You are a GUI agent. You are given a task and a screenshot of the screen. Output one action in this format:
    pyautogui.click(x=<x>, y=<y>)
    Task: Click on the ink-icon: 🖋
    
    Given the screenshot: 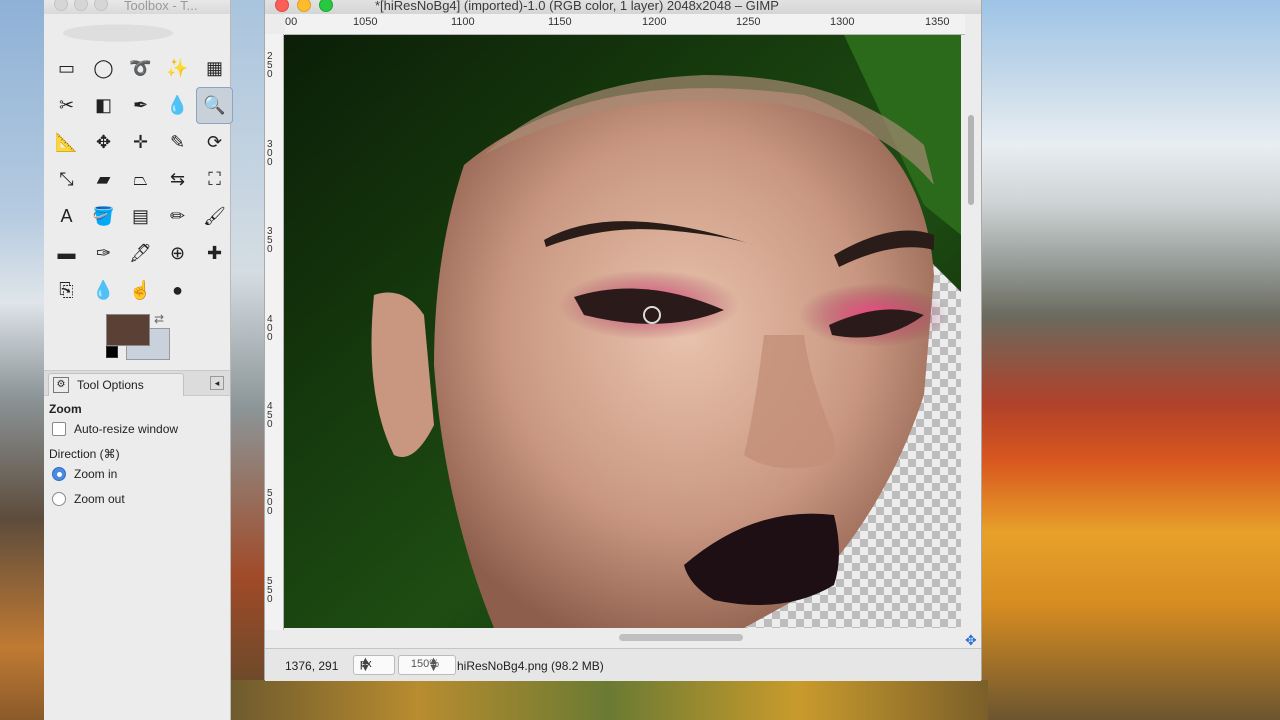 What is the action you would take?
    pyautogui.click(x=140, y=253)
    